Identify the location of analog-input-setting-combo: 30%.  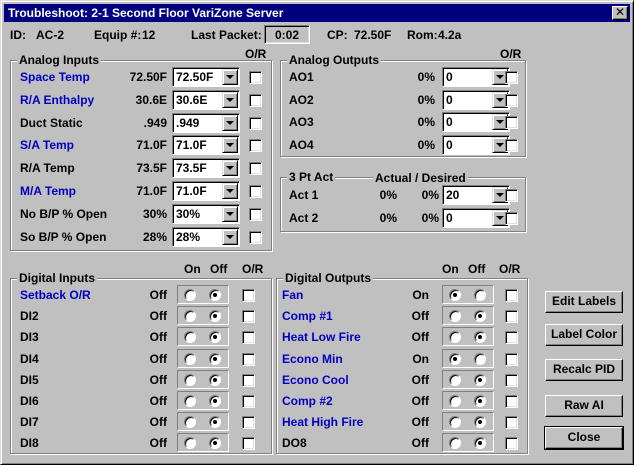
(206, 213).